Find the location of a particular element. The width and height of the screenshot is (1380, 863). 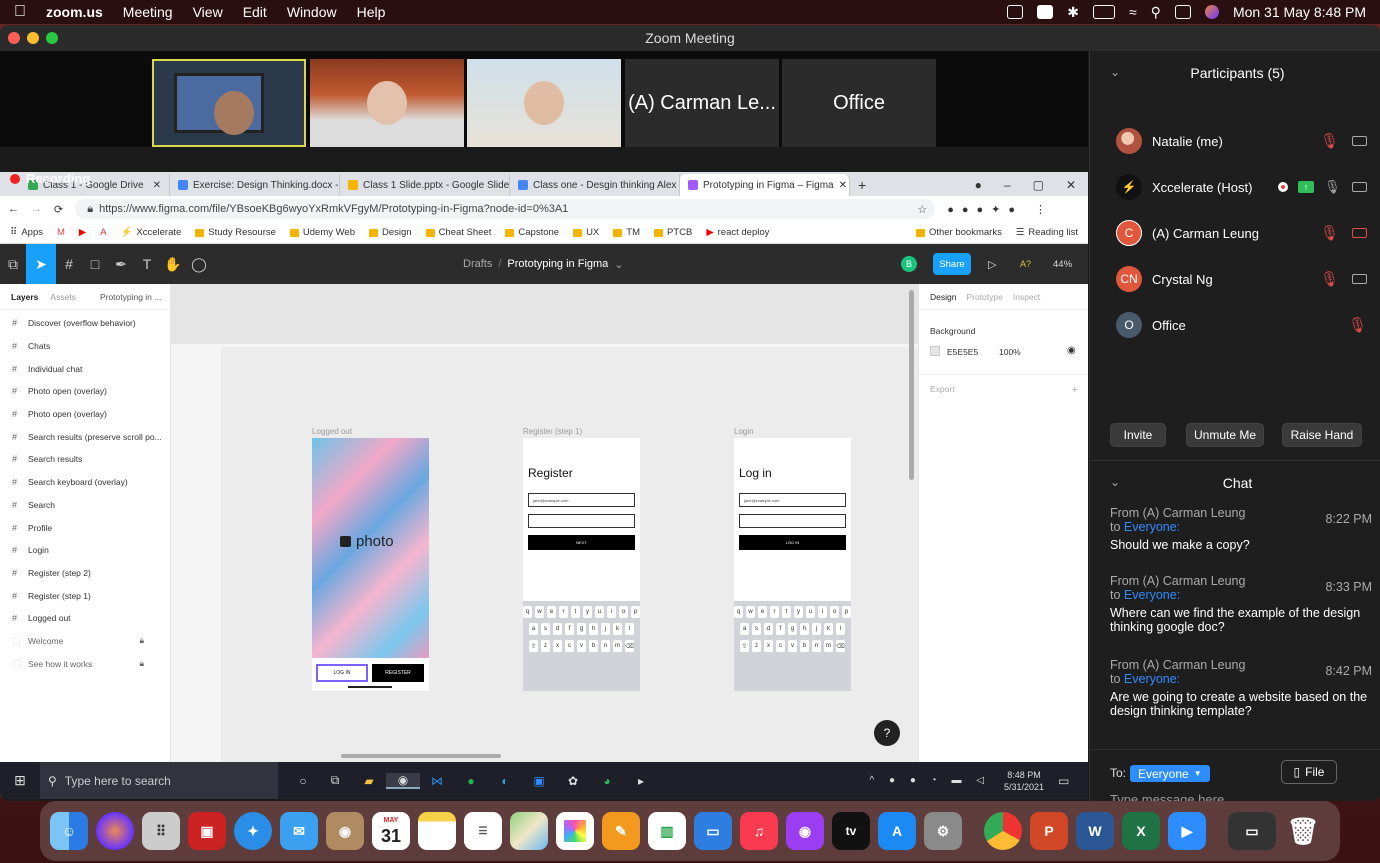

menu-view: View is located at coordinates (208, 12).